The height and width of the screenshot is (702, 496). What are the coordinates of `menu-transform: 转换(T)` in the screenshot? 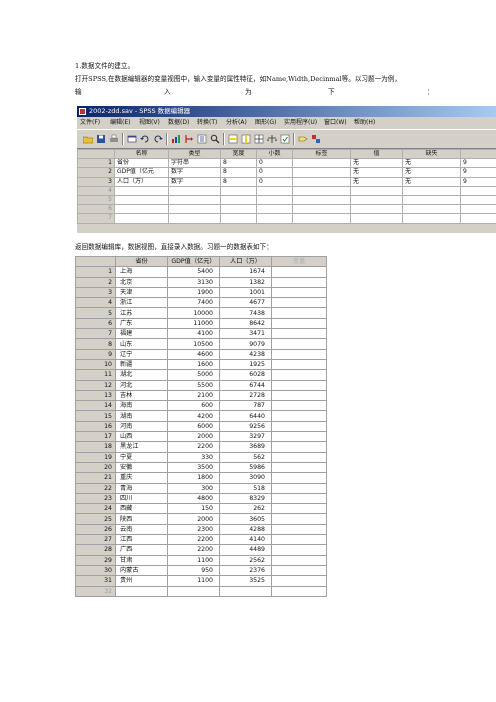 It's located at (207, 123).